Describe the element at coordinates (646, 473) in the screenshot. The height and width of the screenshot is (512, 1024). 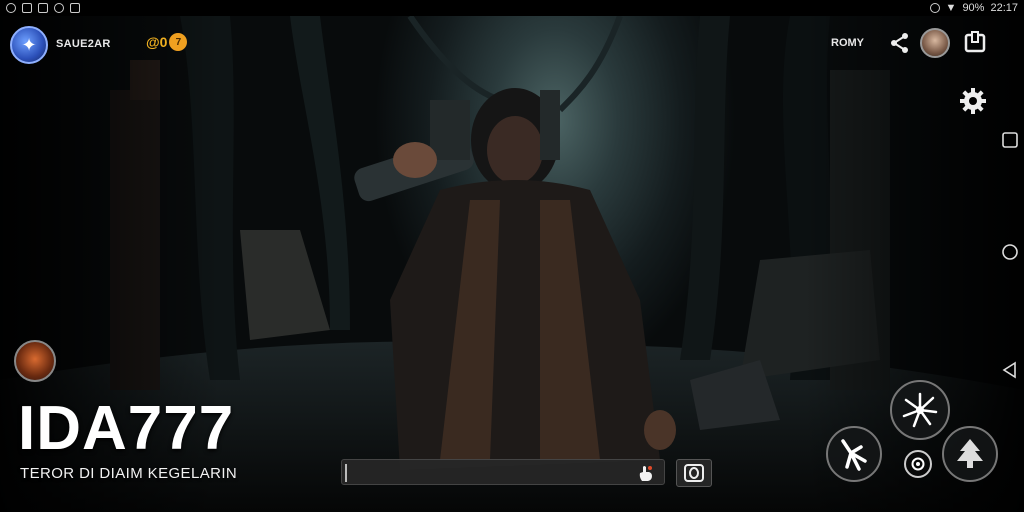
I see `hand-icon` at that location.